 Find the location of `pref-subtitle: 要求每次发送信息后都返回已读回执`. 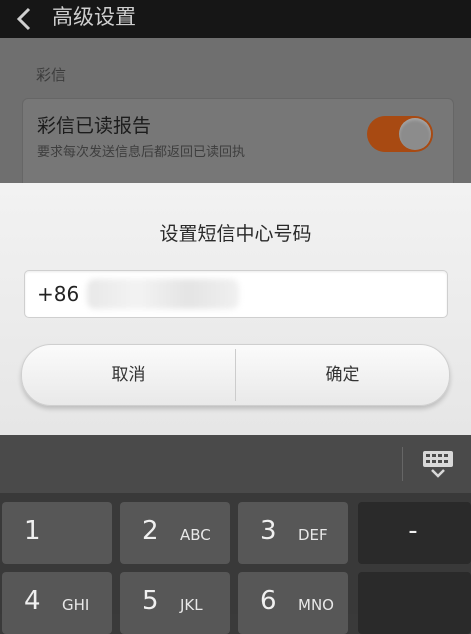

pref-subtitle: 要求每次发送信息后都返回已读回执 is located at coordinates (141, 152).